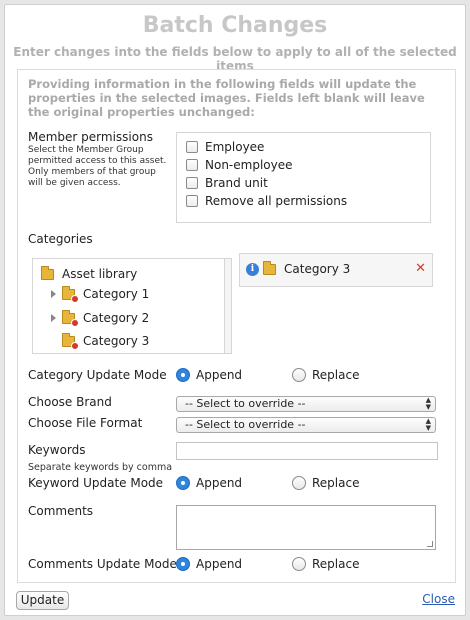 The width and height of the screenshot is (470, 620). I want to click on file-format-select-value: -- Select to override --, so click(245, 424).